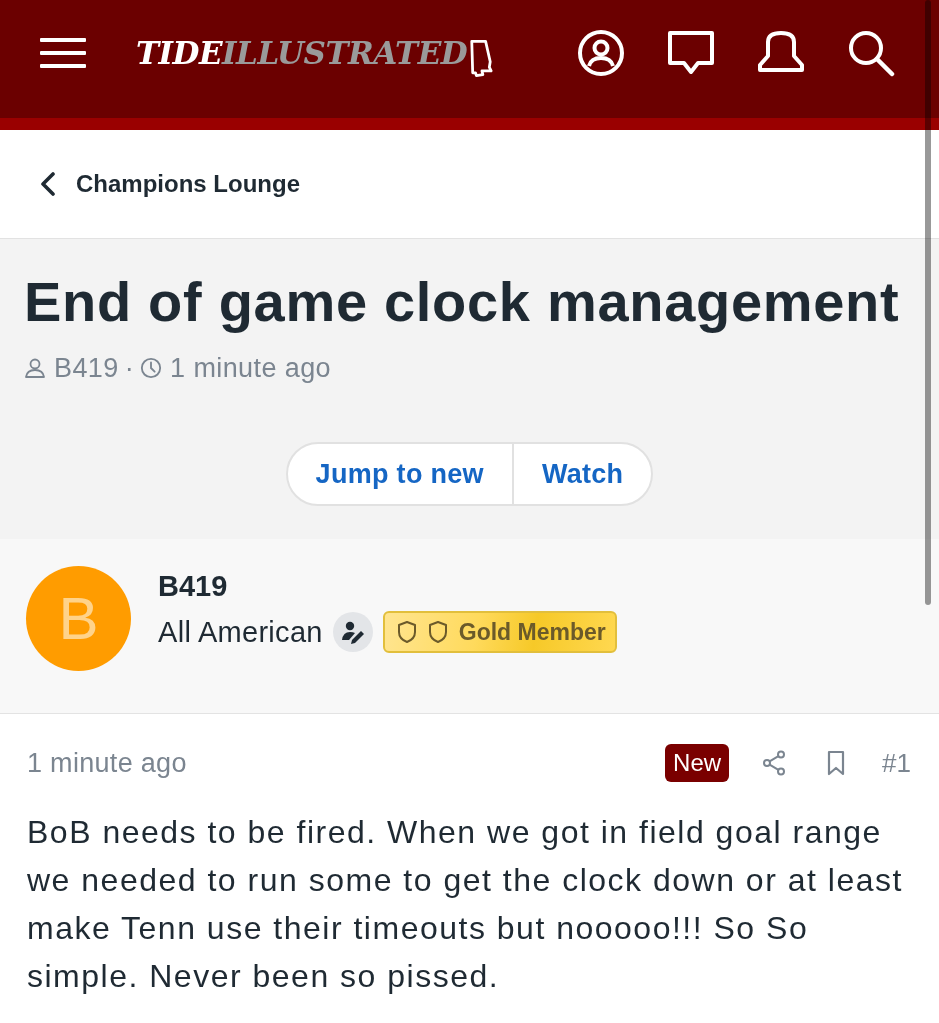 This screenshot has width=939, height=1023. Describe the element at coordinates (250, 368) in the screenshot. I see `thread-time: 1 minute ago` at that location.